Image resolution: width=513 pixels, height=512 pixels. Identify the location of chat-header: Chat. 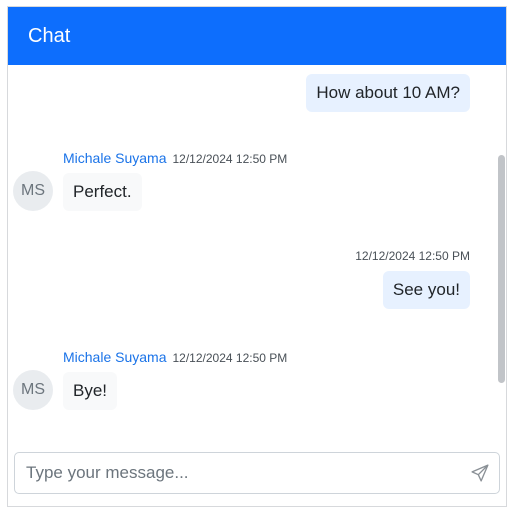
(257, 36).